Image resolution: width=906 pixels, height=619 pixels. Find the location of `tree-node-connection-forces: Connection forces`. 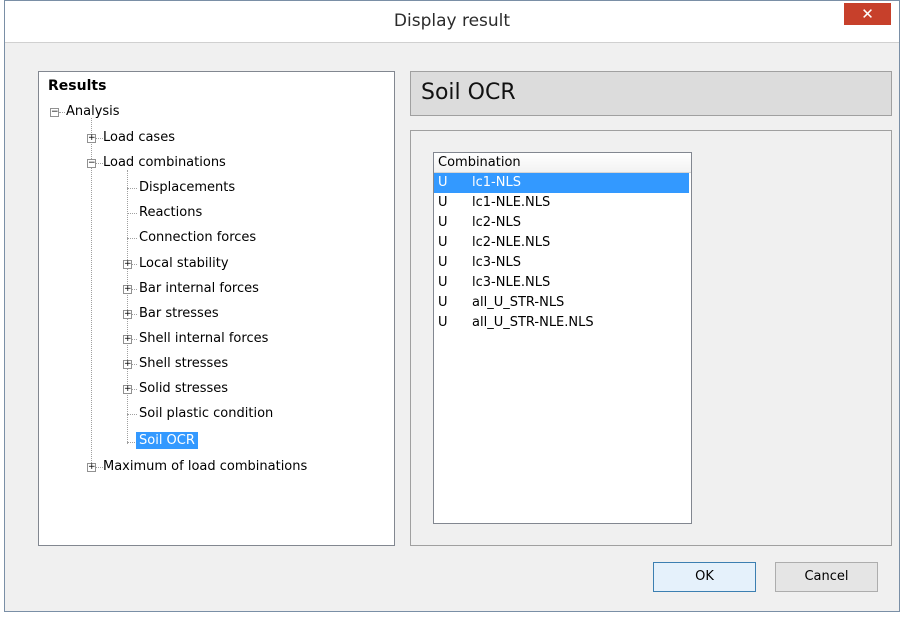

tree-node-connection-forces: Connection forces is located at coordinates (197, 238).